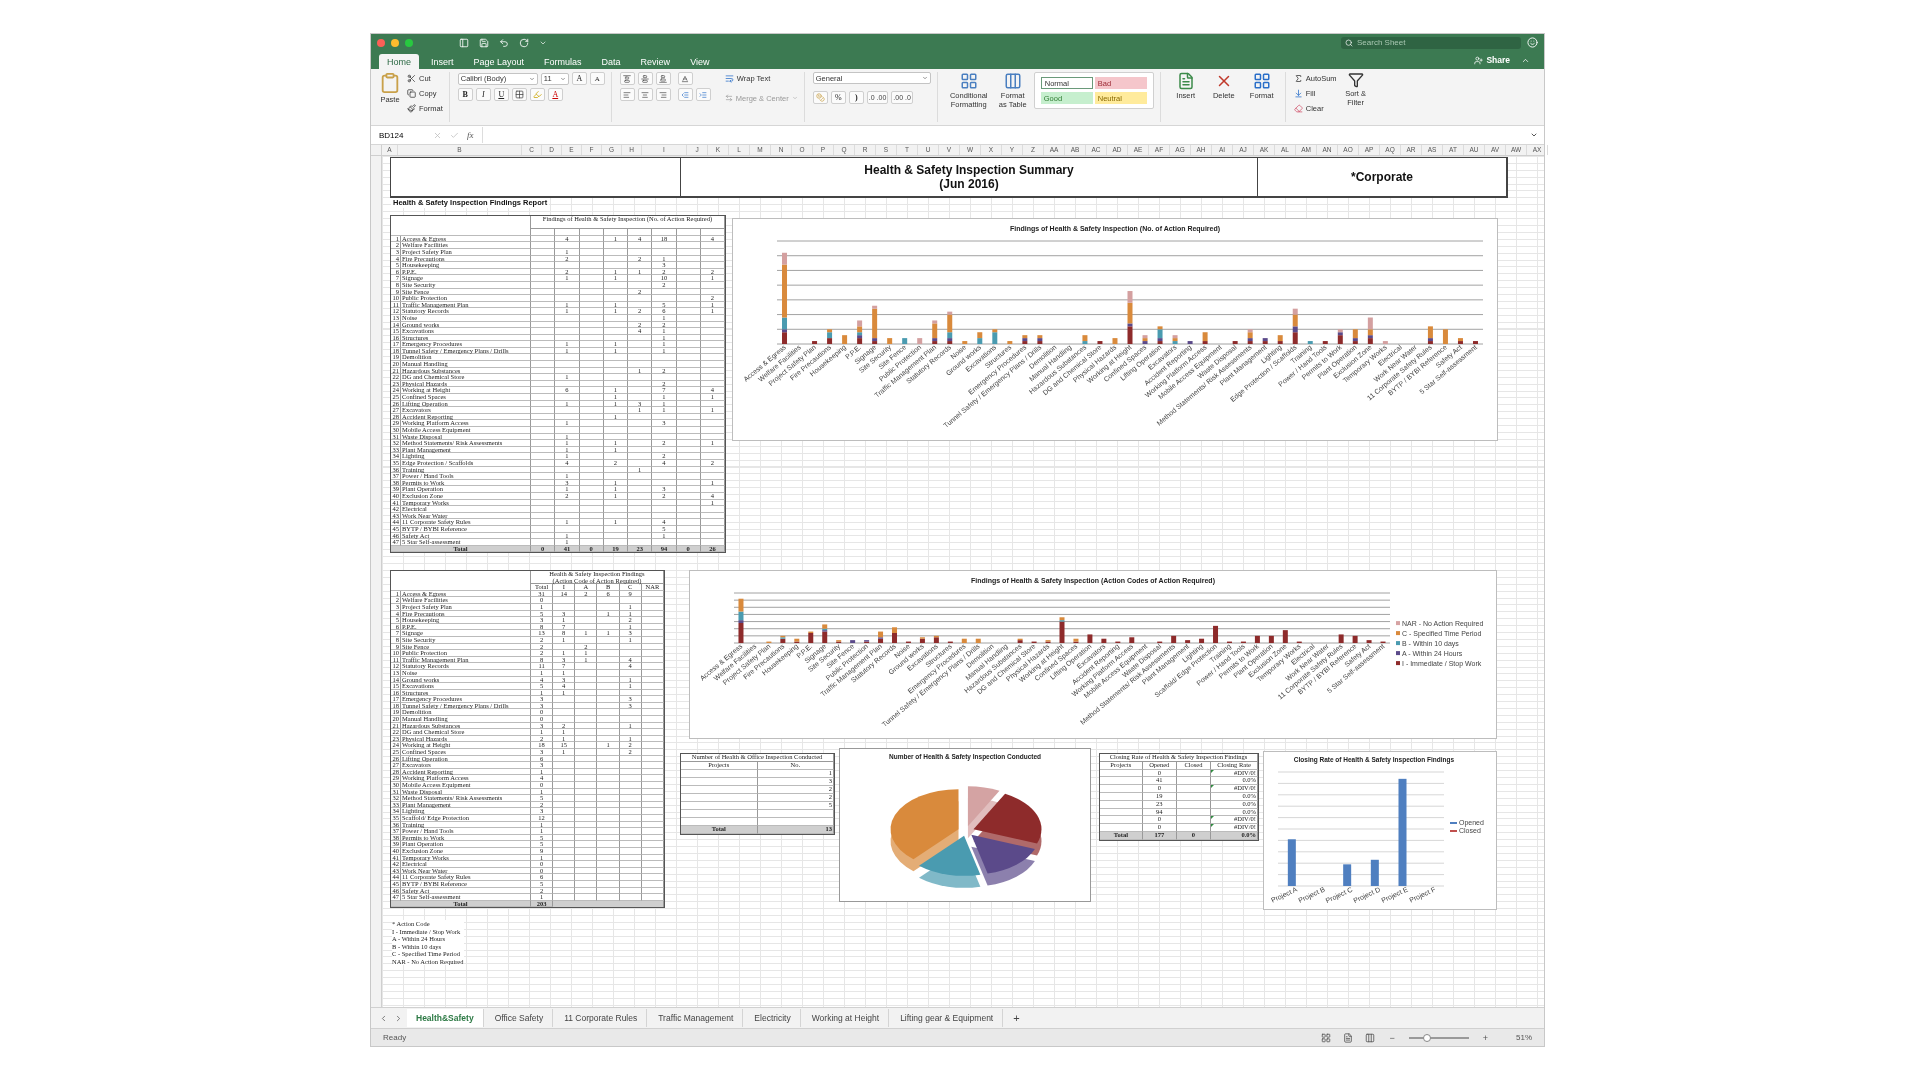 This screenshot has height=1080, width=1920. Describe the element at coordinates (501, 94) in the screenshot. I see `underline-button: U` at that location.